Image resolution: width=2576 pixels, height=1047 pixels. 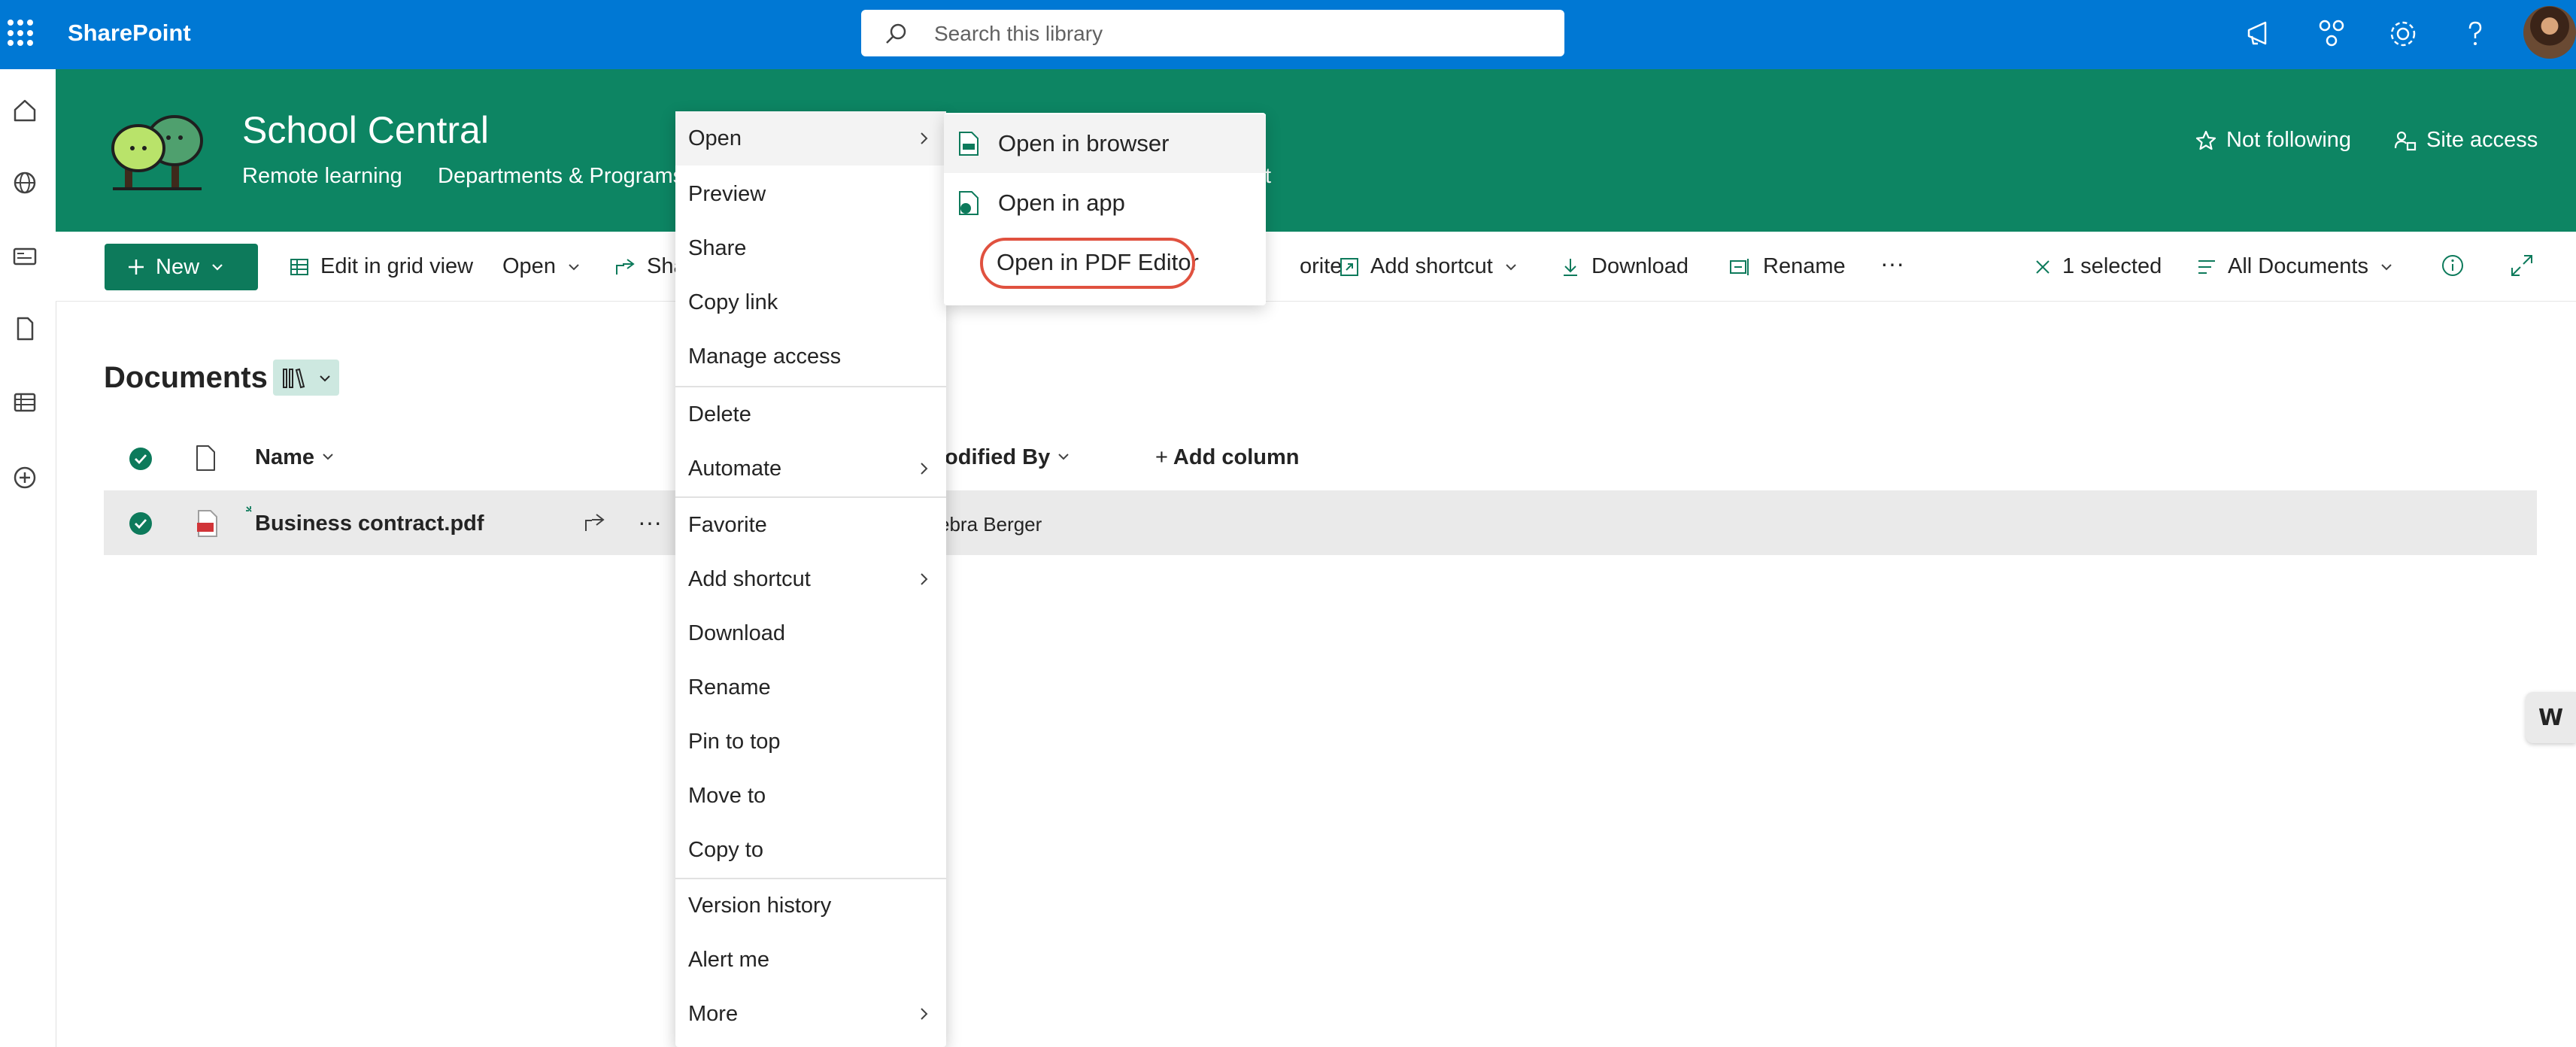 What do you see at coordinates (749, 578) in the screenshot?
I see `menu-item-label: Add shortcut` at bounding box center [749, 578].